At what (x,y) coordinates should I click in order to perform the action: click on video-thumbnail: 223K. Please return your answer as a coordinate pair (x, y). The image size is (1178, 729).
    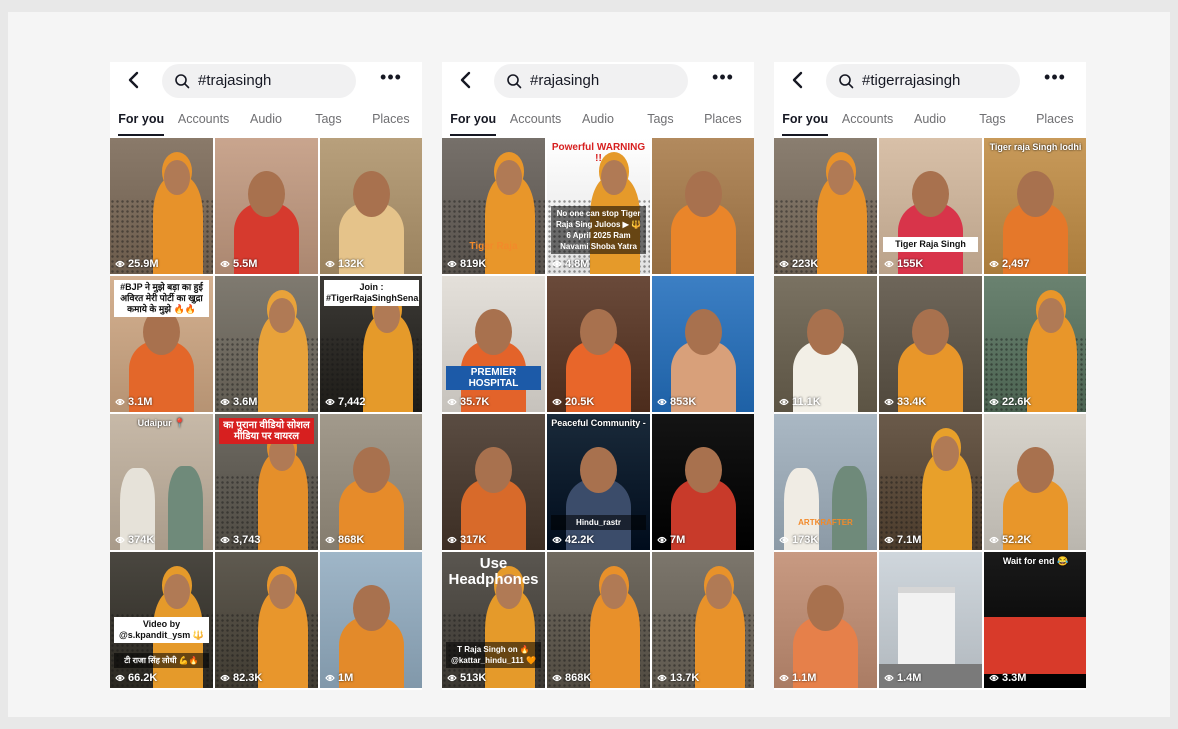
    Looking at the image, I should click on (825, 206).